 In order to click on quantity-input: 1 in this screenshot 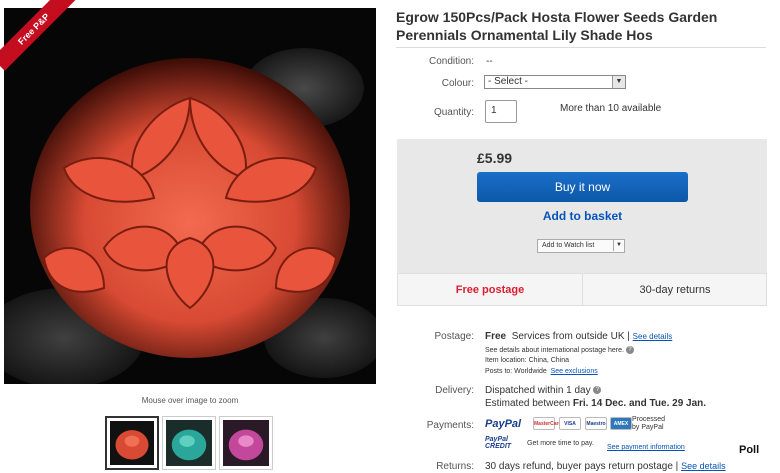, I will do `click(501, 111)`.